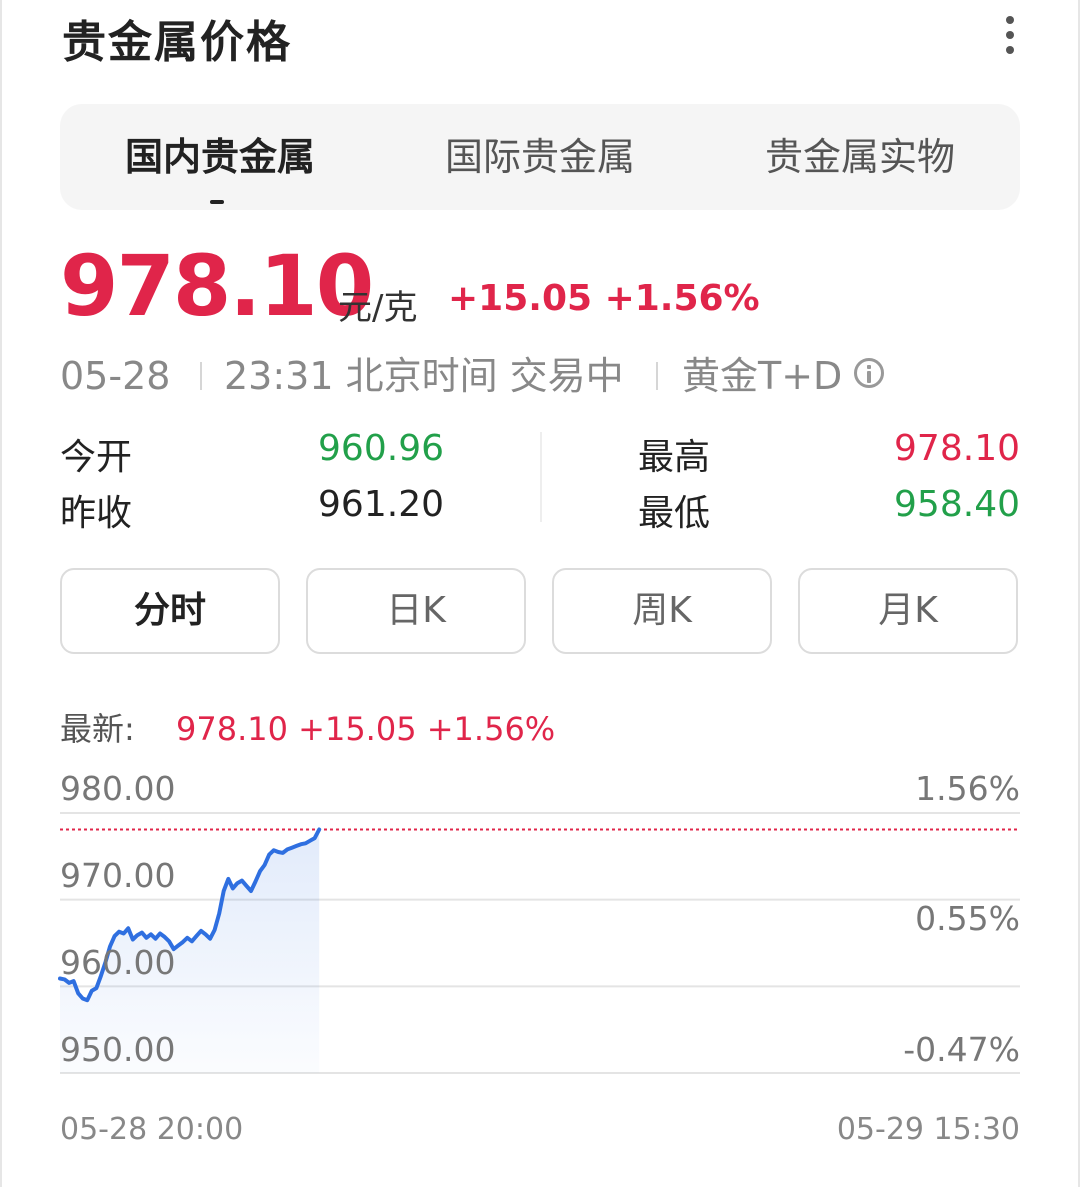 Image resolution: width=1080 pixels, height=1187 pixels. Describe the element at coordinates (117, 788) in the screenshot. I see `y-axis-label-left: 980.00` at that location.